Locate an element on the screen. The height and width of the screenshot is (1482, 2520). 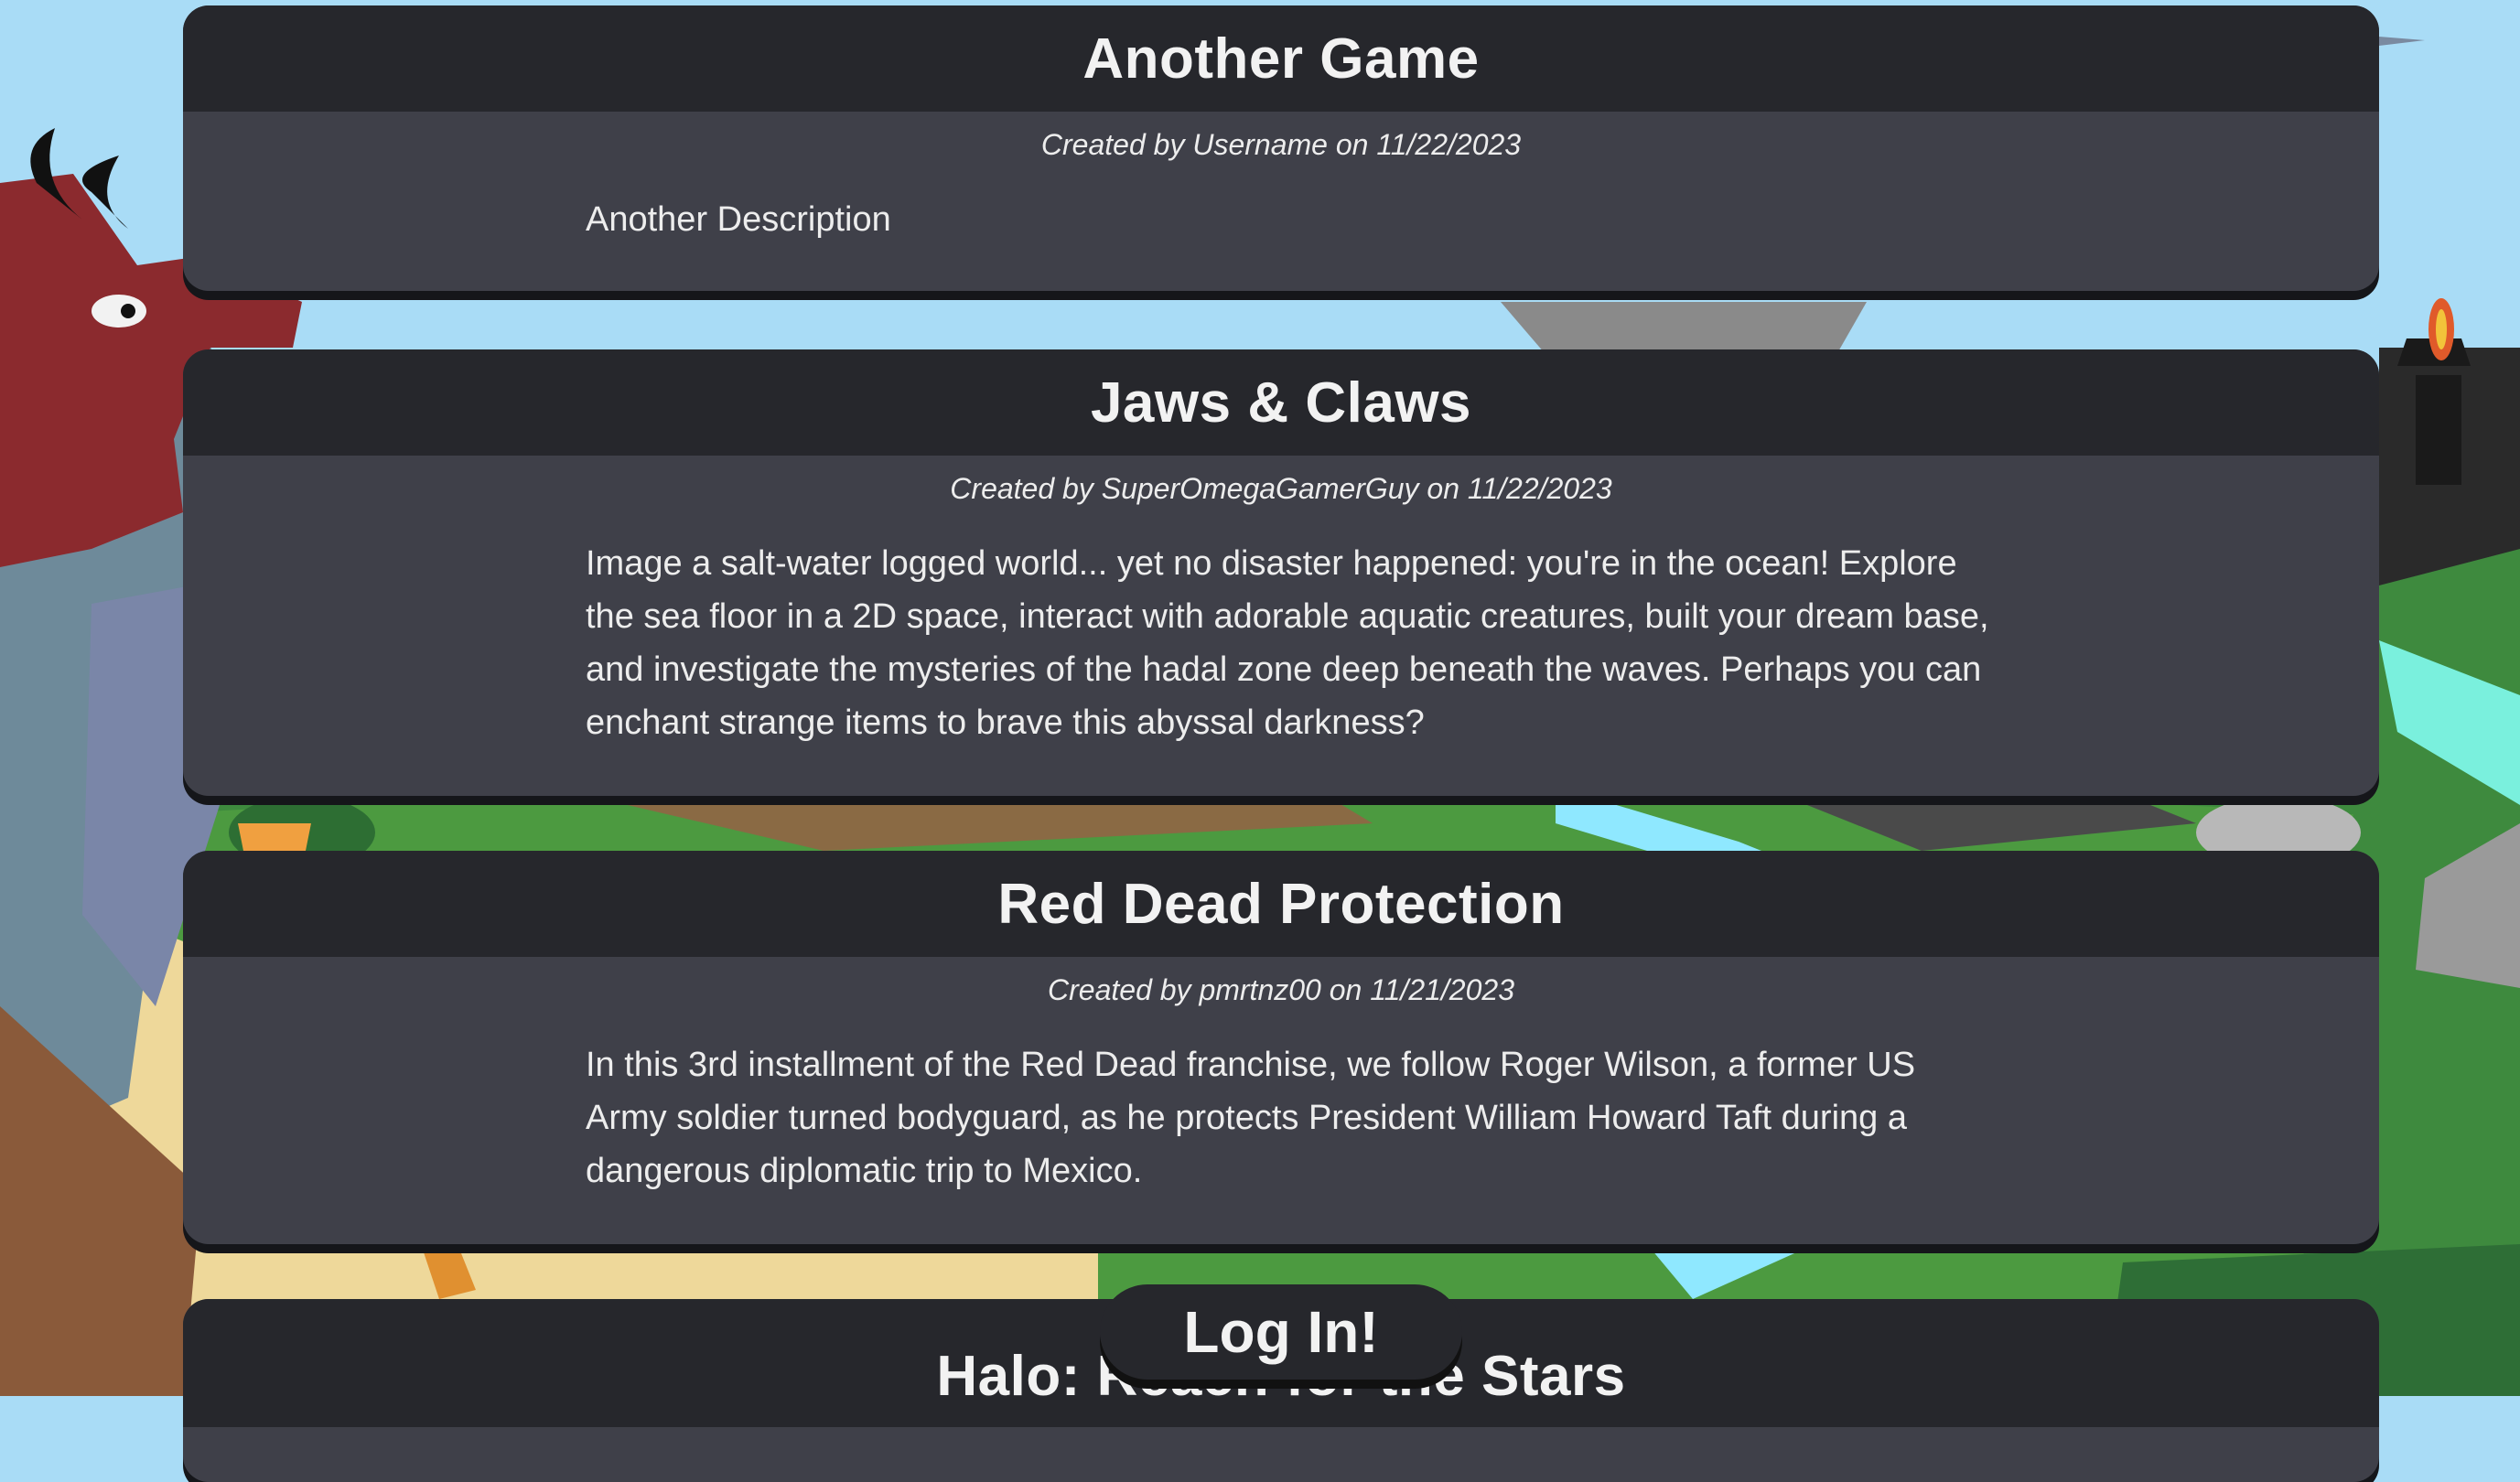
game-title: Another Game is located at coordinates (1280, 59).